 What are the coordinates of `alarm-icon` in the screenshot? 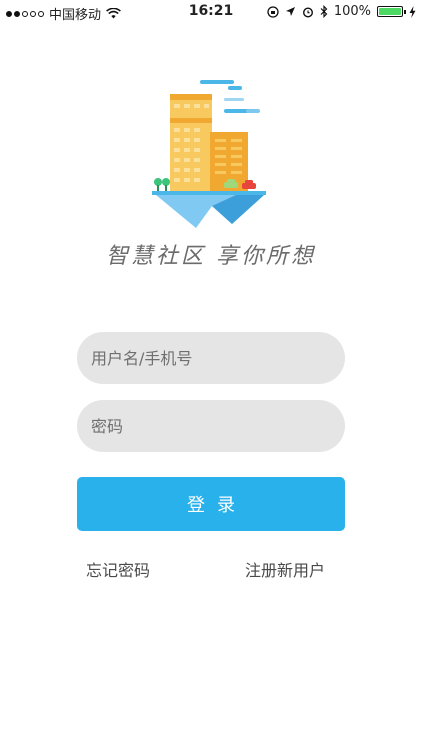 It's located at (307, 12).